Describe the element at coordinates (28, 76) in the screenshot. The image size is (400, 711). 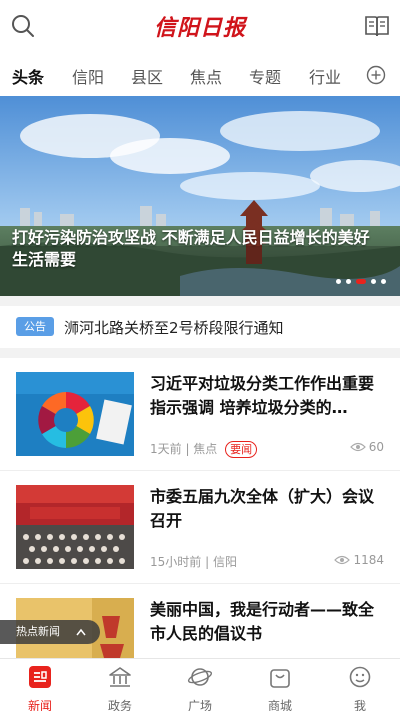
I see `tab-headlines: 头条` at that location.